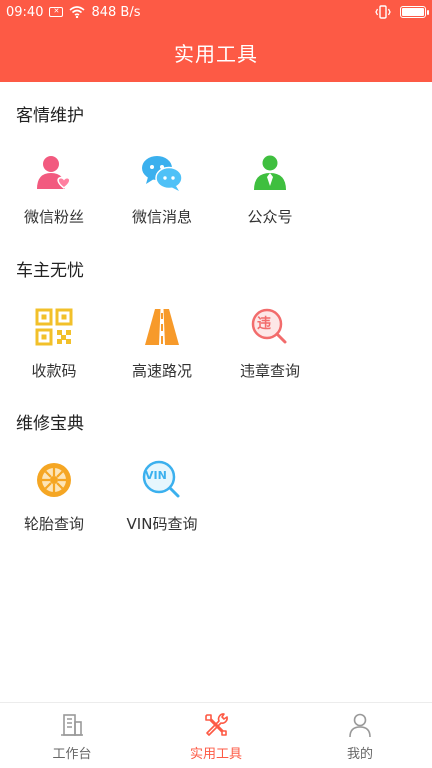 The height and width of the screenshot is (768, 432). Describe the element at coordinates (54, 173) in the screenshot. I see `user-heart-icon` at that location.